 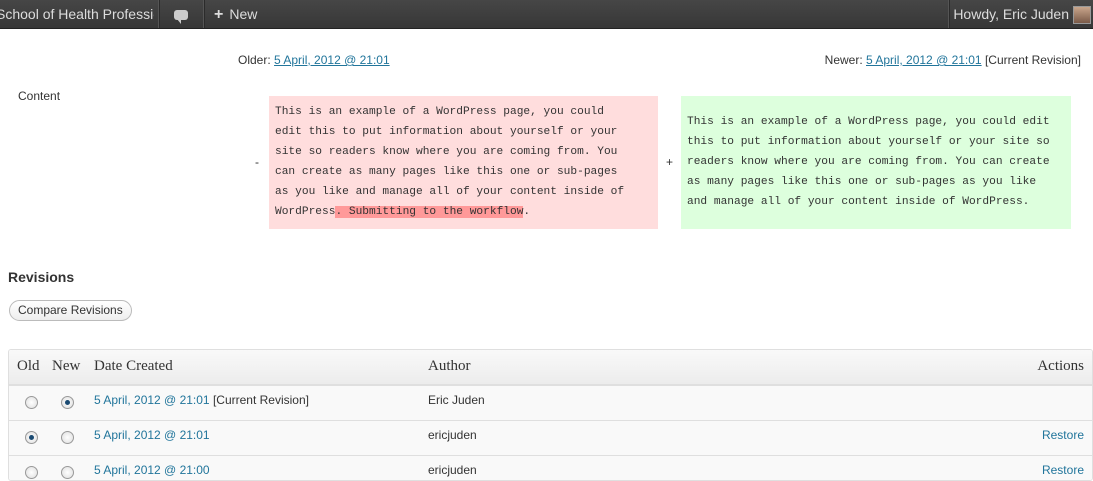 I want to click on older-revision-header: Older: 5 April, 2012 @ 21:01, so click(x=314, y=60).